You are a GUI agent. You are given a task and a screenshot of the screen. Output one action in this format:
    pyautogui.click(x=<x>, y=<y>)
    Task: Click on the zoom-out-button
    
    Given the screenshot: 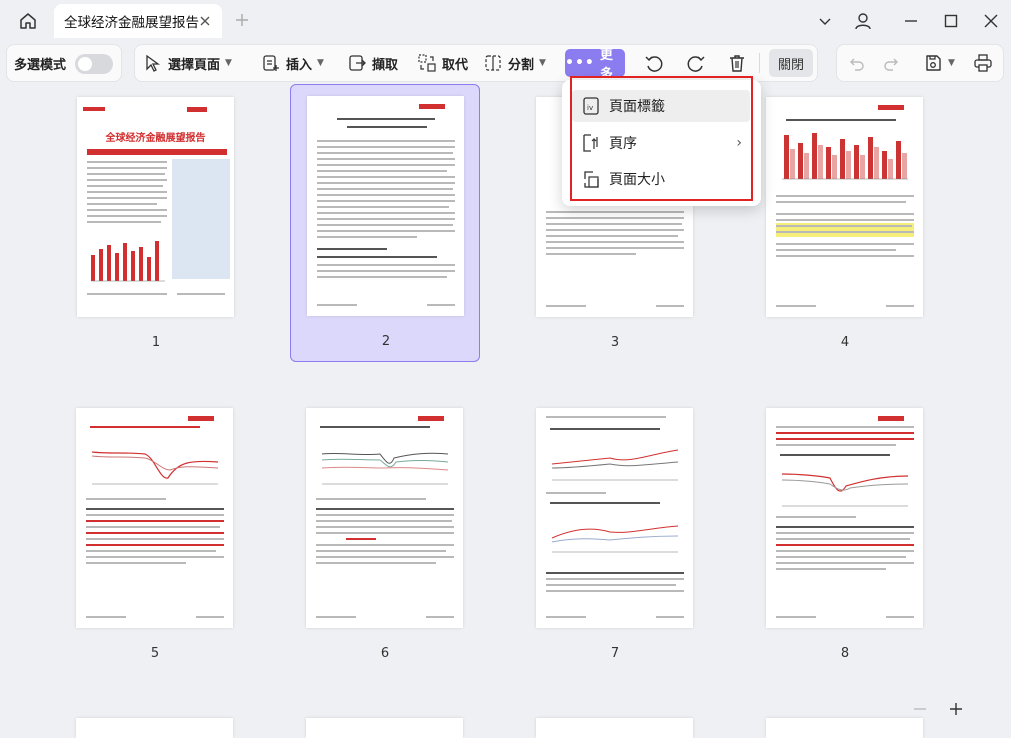 What is the action you would take?
    pyautogui.click(x=920, y=709)
    